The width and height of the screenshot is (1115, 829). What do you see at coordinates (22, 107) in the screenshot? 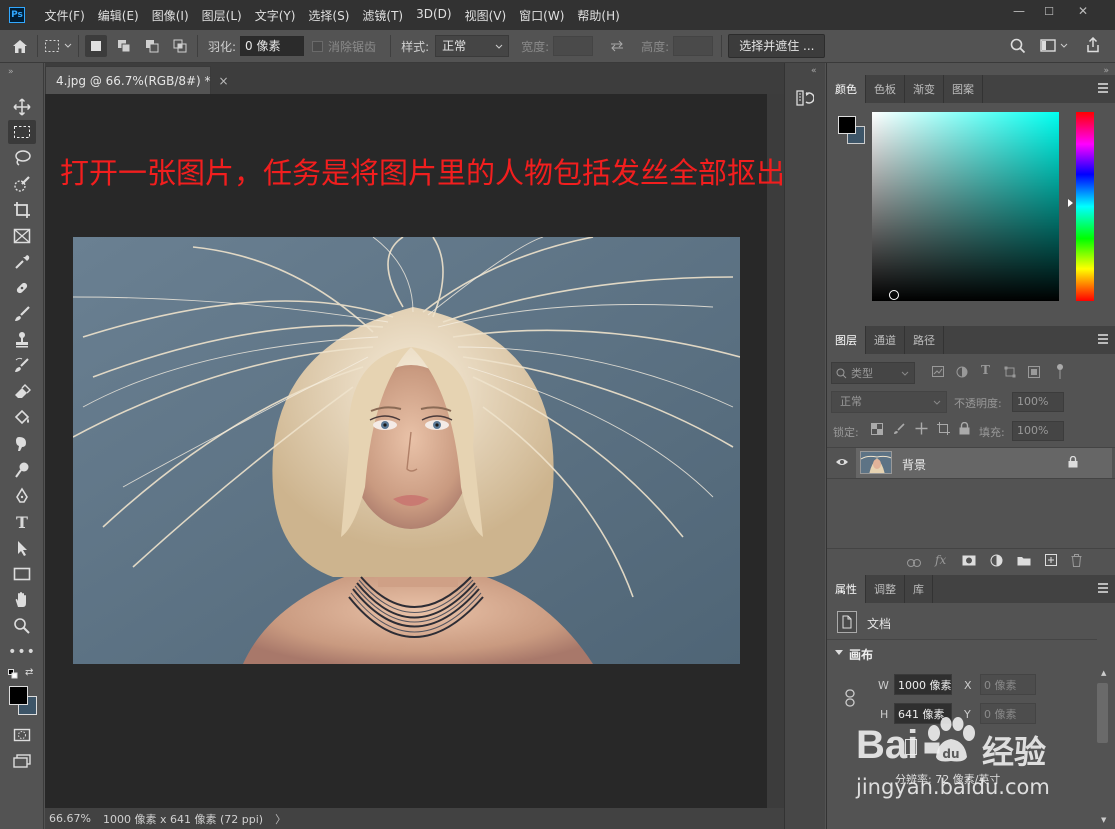
I see `move-tool-icon` at bounding box center [22, 107].